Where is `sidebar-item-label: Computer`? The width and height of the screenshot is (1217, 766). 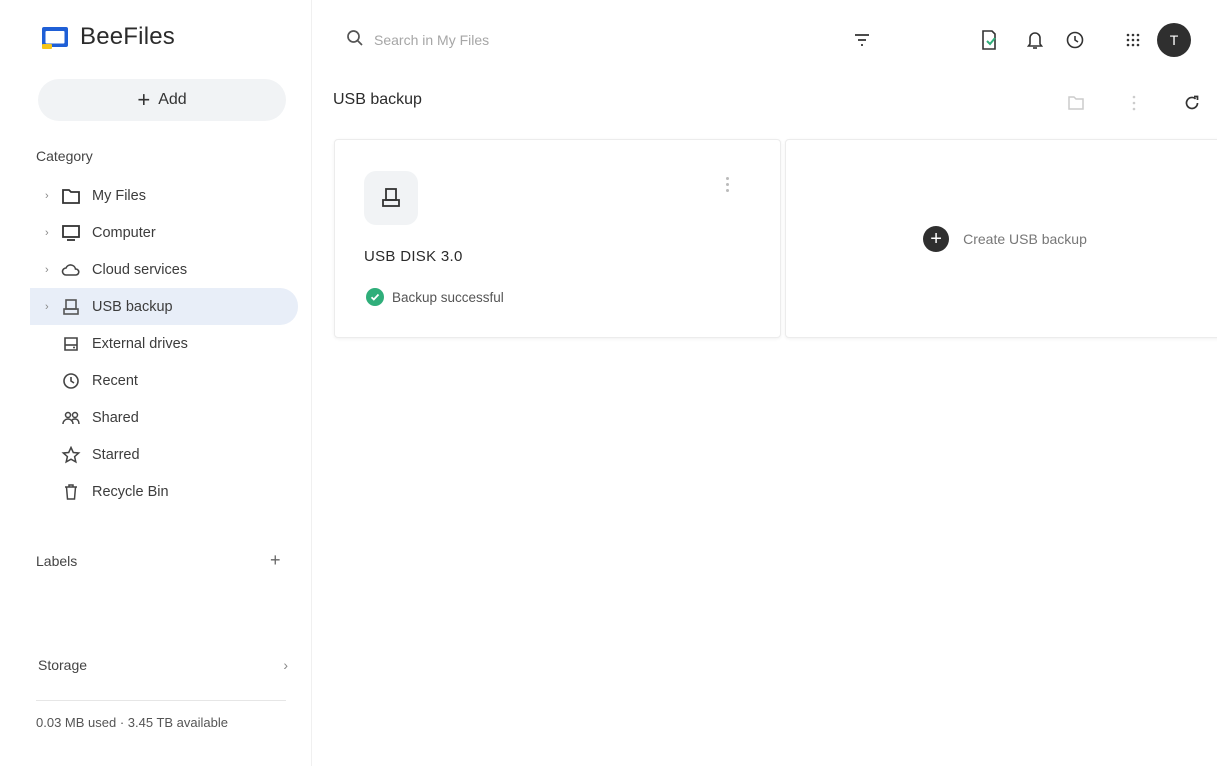
sidebar-item-label: Computer is located at coordinates (124, 232).